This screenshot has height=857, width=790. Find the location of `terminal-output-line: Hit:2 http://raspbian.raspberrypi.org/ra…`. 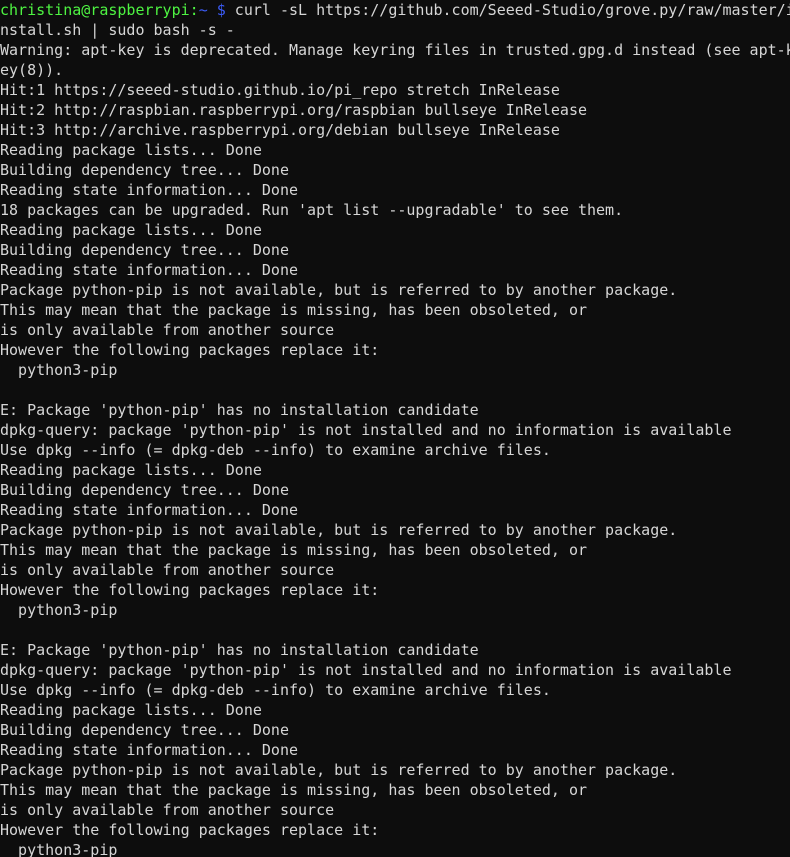

terminal-output-line: Hit:2 http://raspbian.raspberrypi.org/ra… is located at coordinates (395, 110).